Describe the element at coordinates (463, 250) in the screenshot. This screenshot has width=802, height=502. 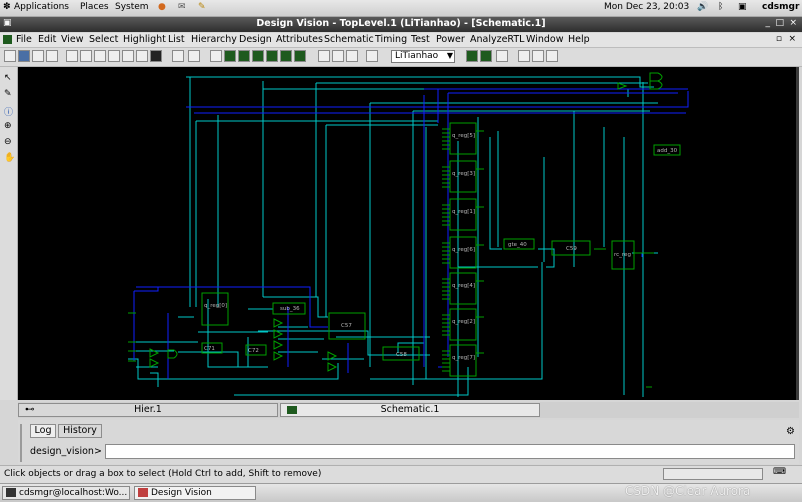
I see `label-q6: q_reg[6]` at that location.